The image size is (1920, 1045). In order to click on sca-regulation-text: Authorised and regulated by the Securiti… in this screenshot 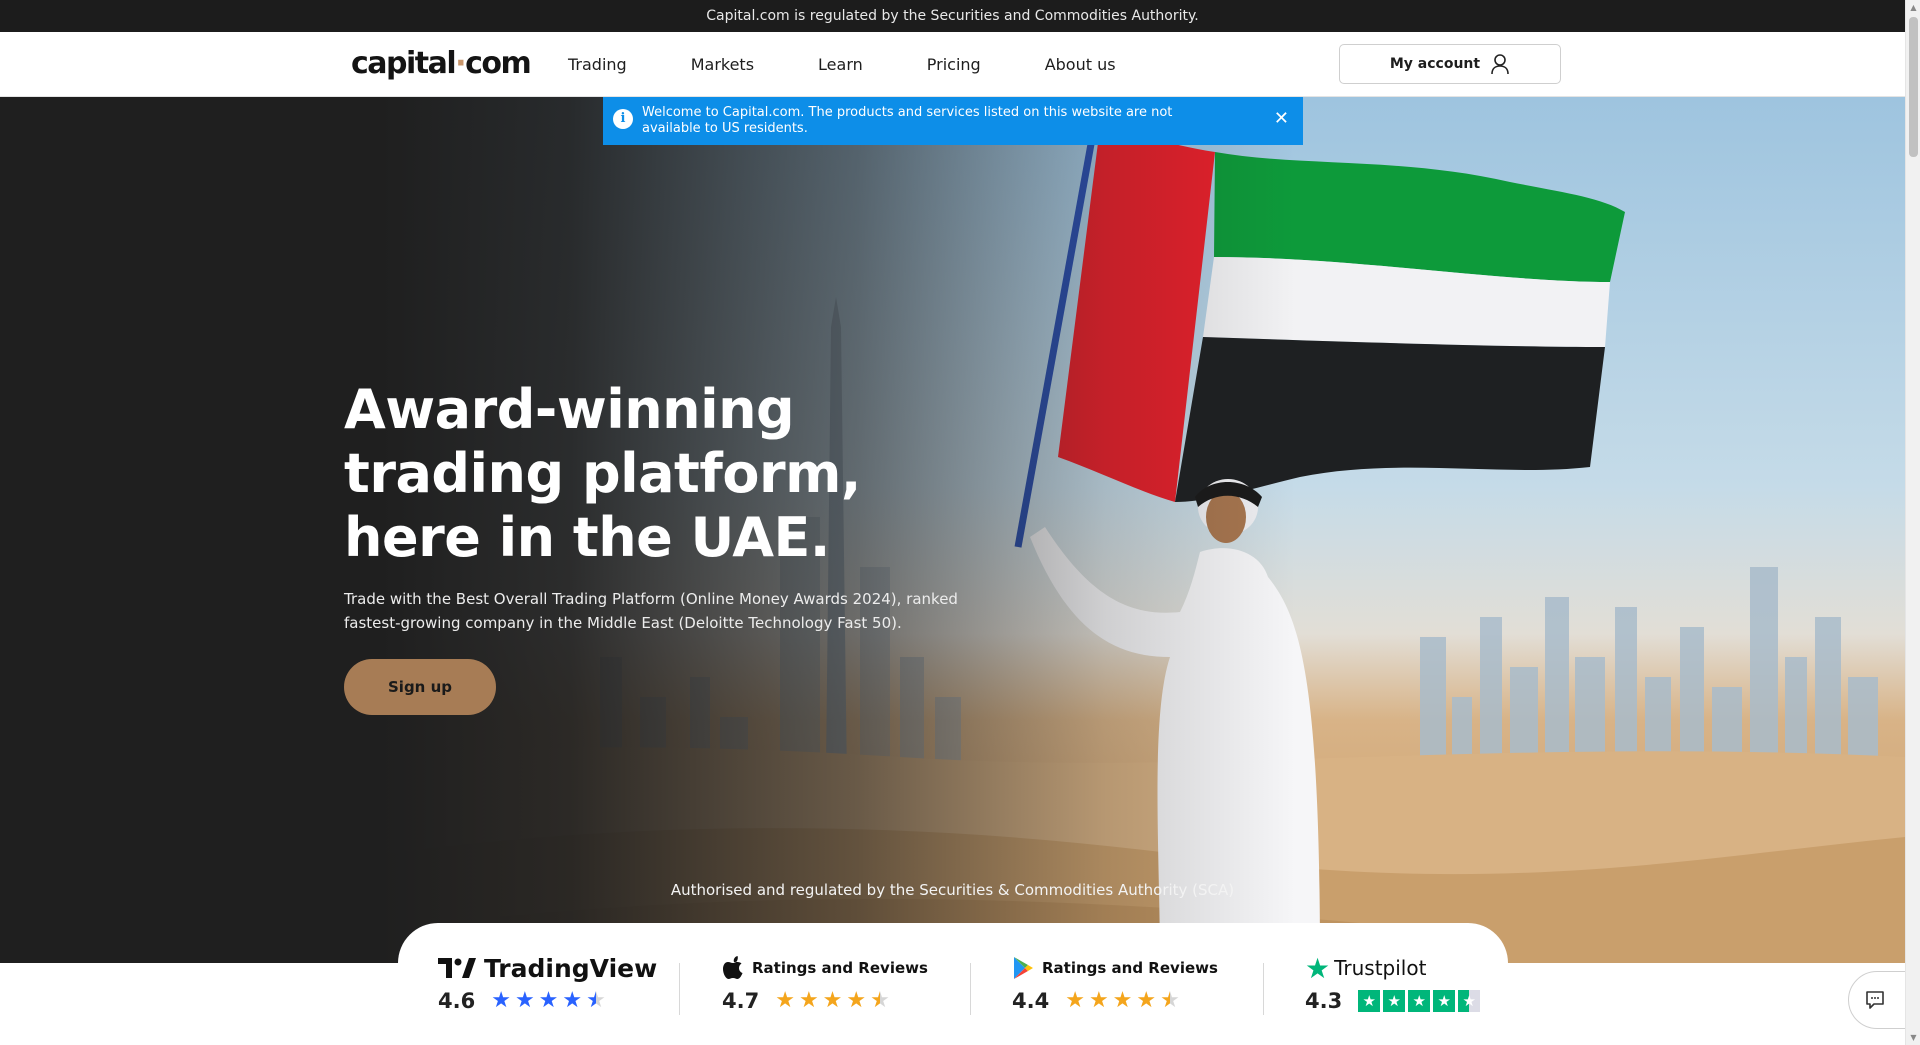, I will do `click(952, 890)`.